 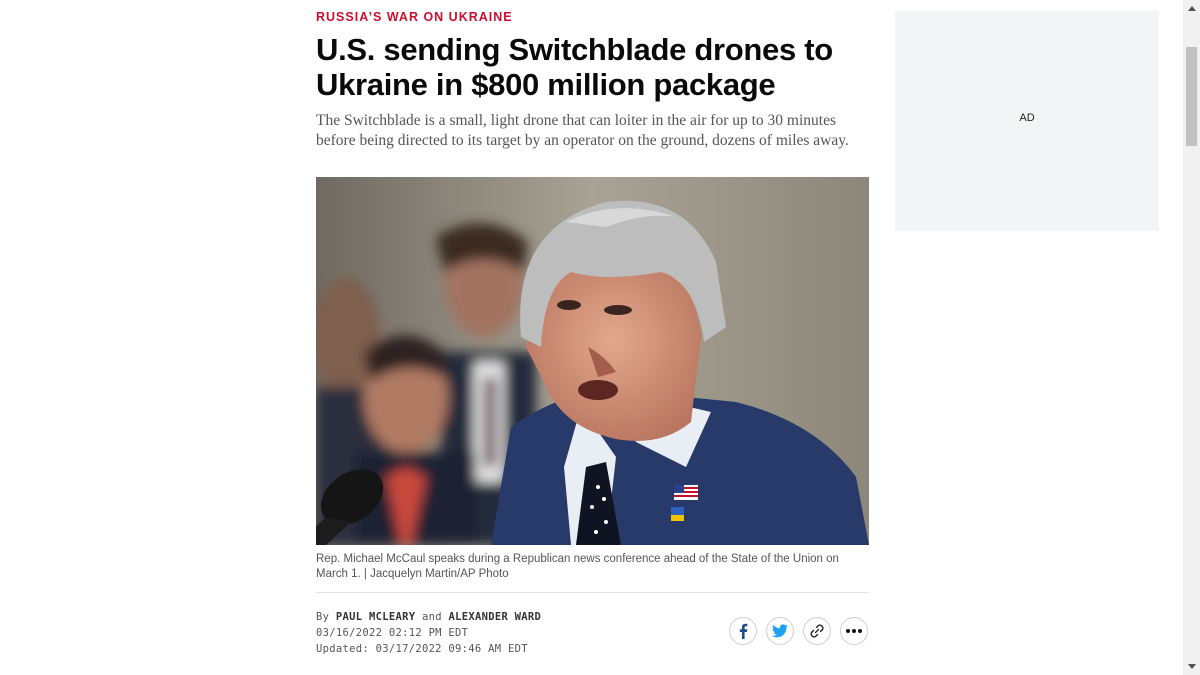 I want to click on copy-link-button, so click(x=817, y=631).